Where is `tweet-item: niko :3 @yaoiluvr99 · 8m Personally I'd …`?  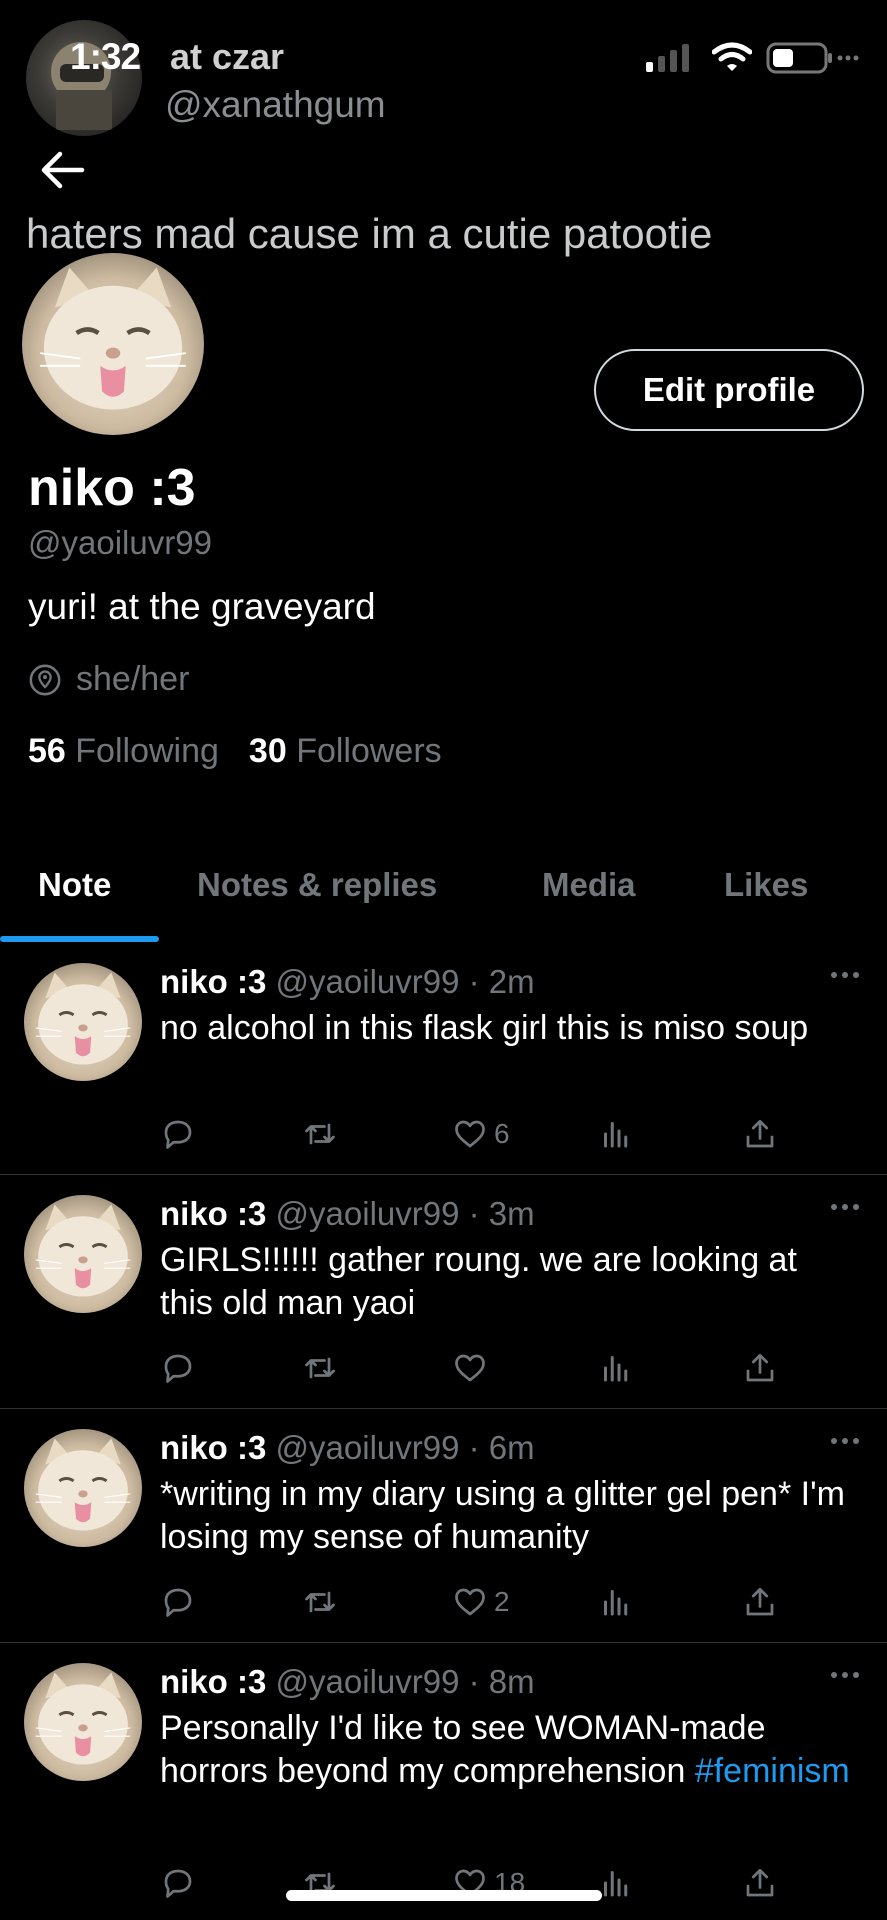 tweet-item: niko :3 @yaoiluvr99 · 8m Personally I'd … is located at coordinates (443, 1781).